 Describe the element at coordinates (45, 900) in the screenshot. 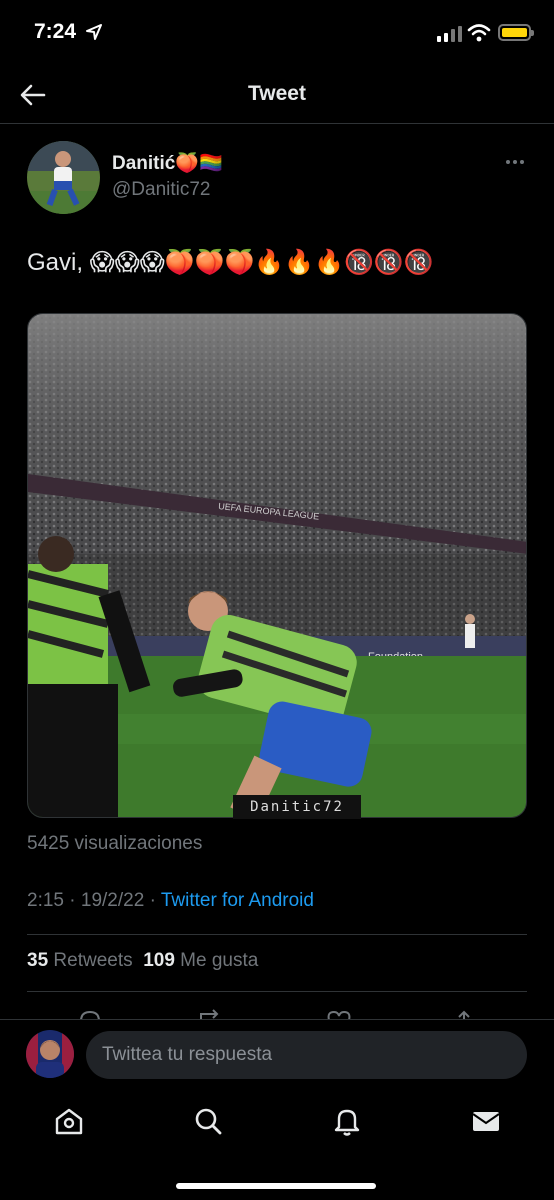

I see `tweet-time: 2:15` at that location.